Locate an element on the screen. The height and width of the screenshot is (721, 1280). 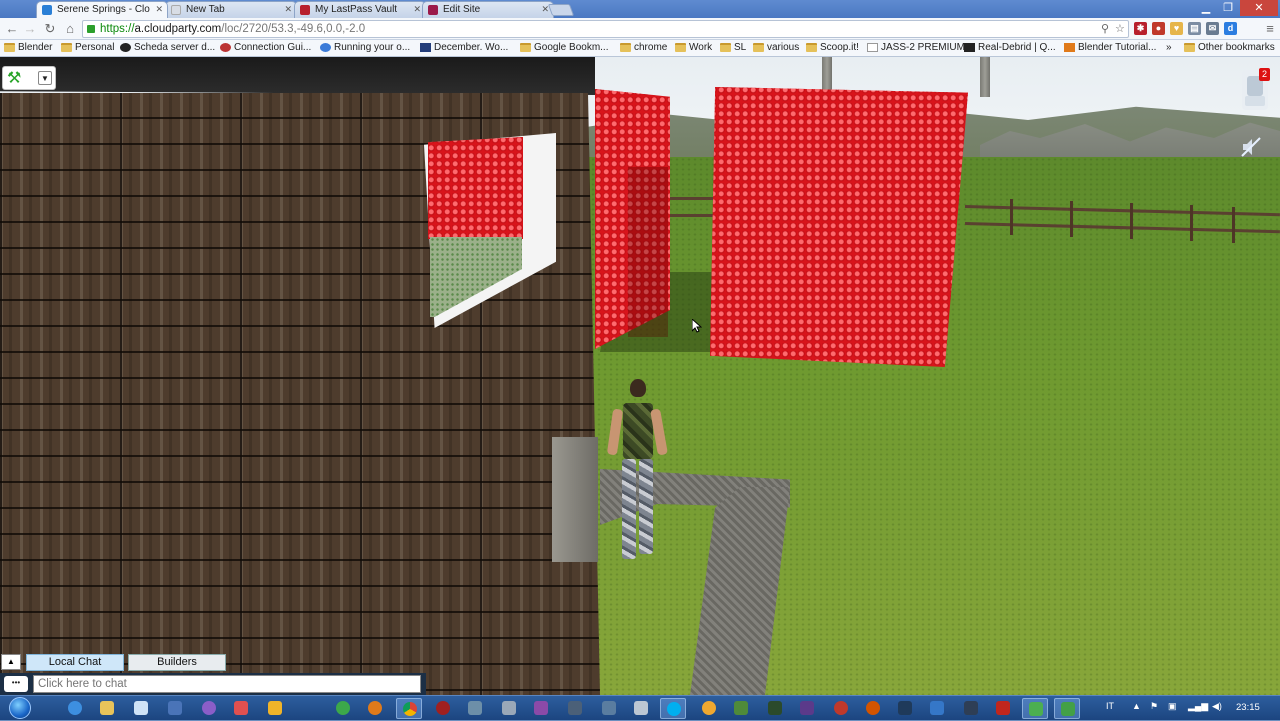
taskbar-skype is located at coordinates (673, 708).